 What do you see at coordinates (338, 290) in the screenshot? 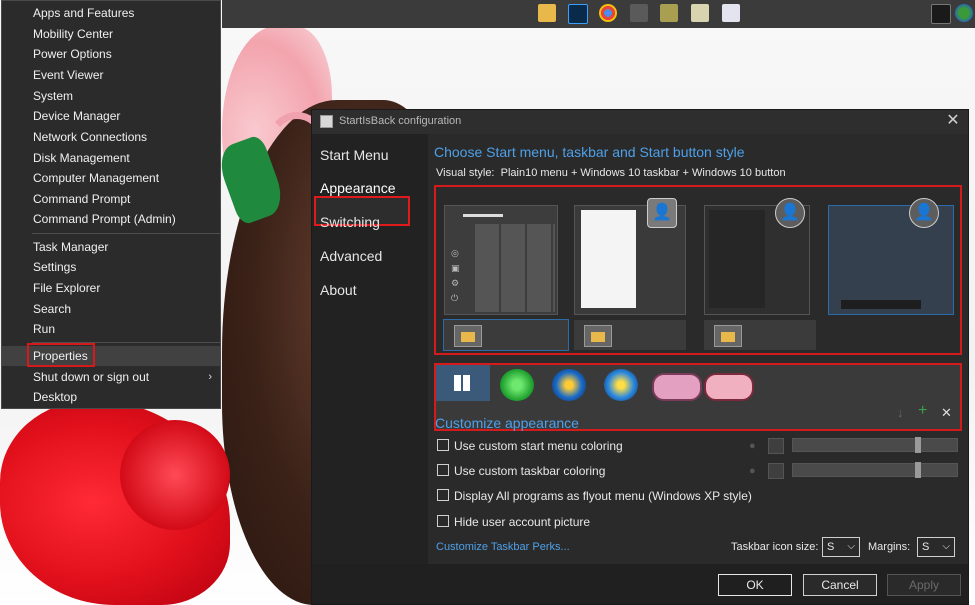
I see `nav-about: About` at bounding box center [338, 290].